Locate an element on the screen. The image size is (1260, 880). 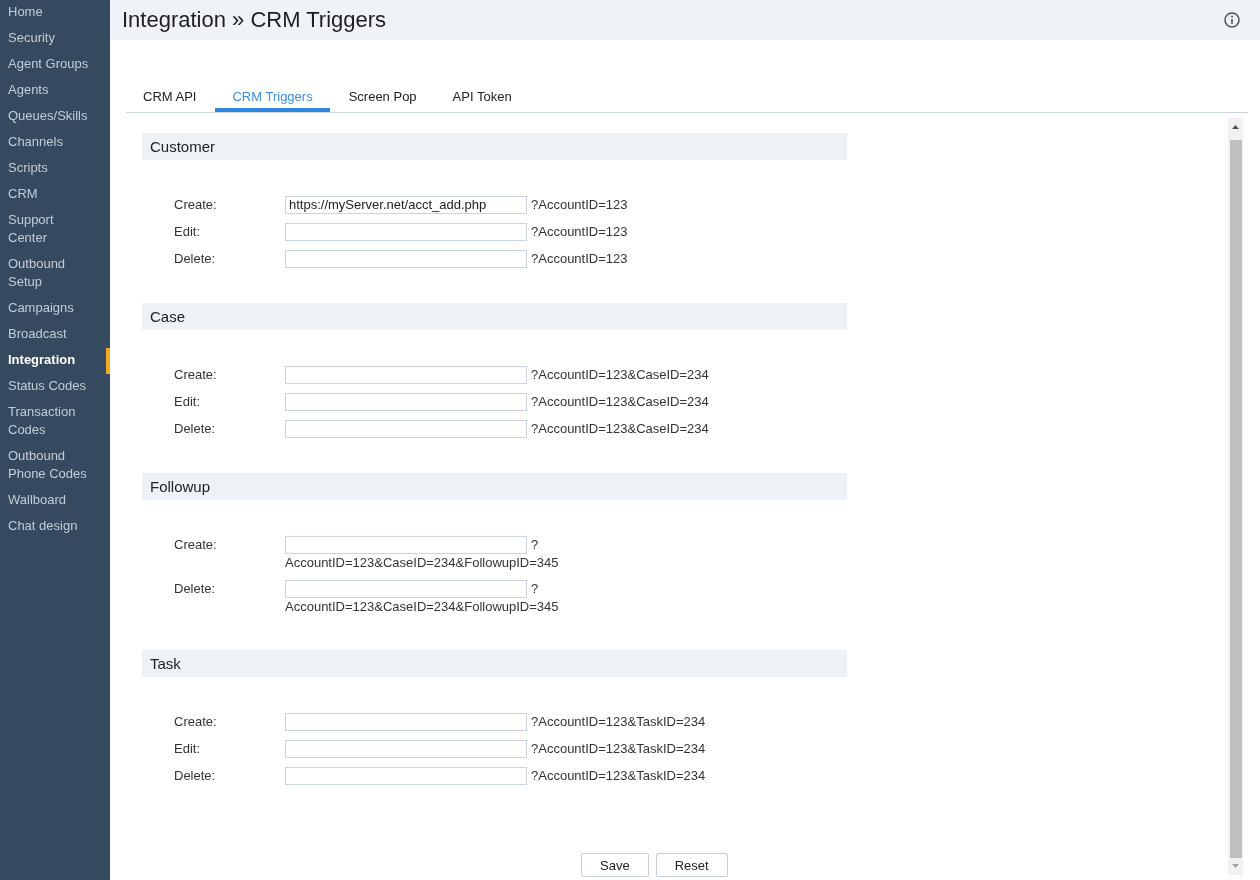
sidebar-item: Channels is located at coordinates (55, 143).